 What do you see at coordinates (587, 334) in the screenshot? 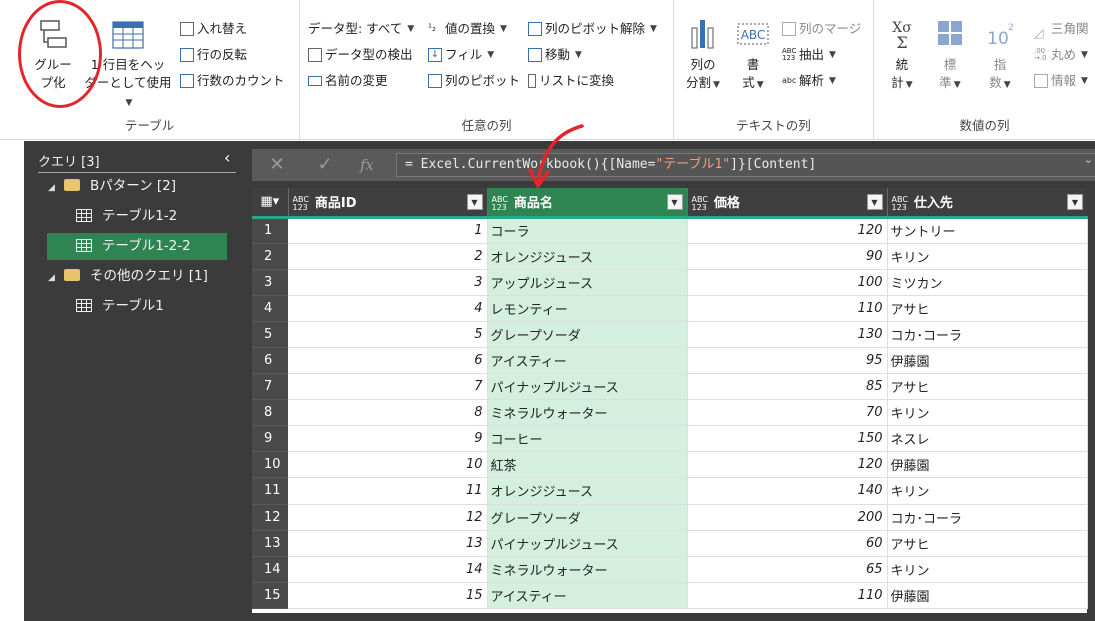
I see `cell-product-name: グレープソーダ` at bounding box center [587, 334].